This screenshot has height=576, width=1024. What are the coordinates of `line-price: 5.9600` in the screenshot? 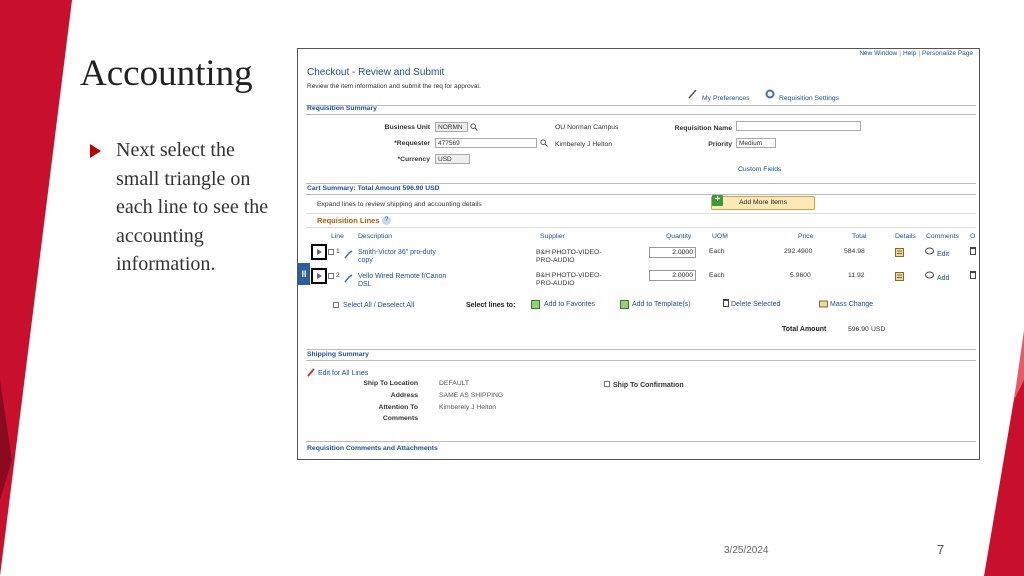 It's located at (800, 275).